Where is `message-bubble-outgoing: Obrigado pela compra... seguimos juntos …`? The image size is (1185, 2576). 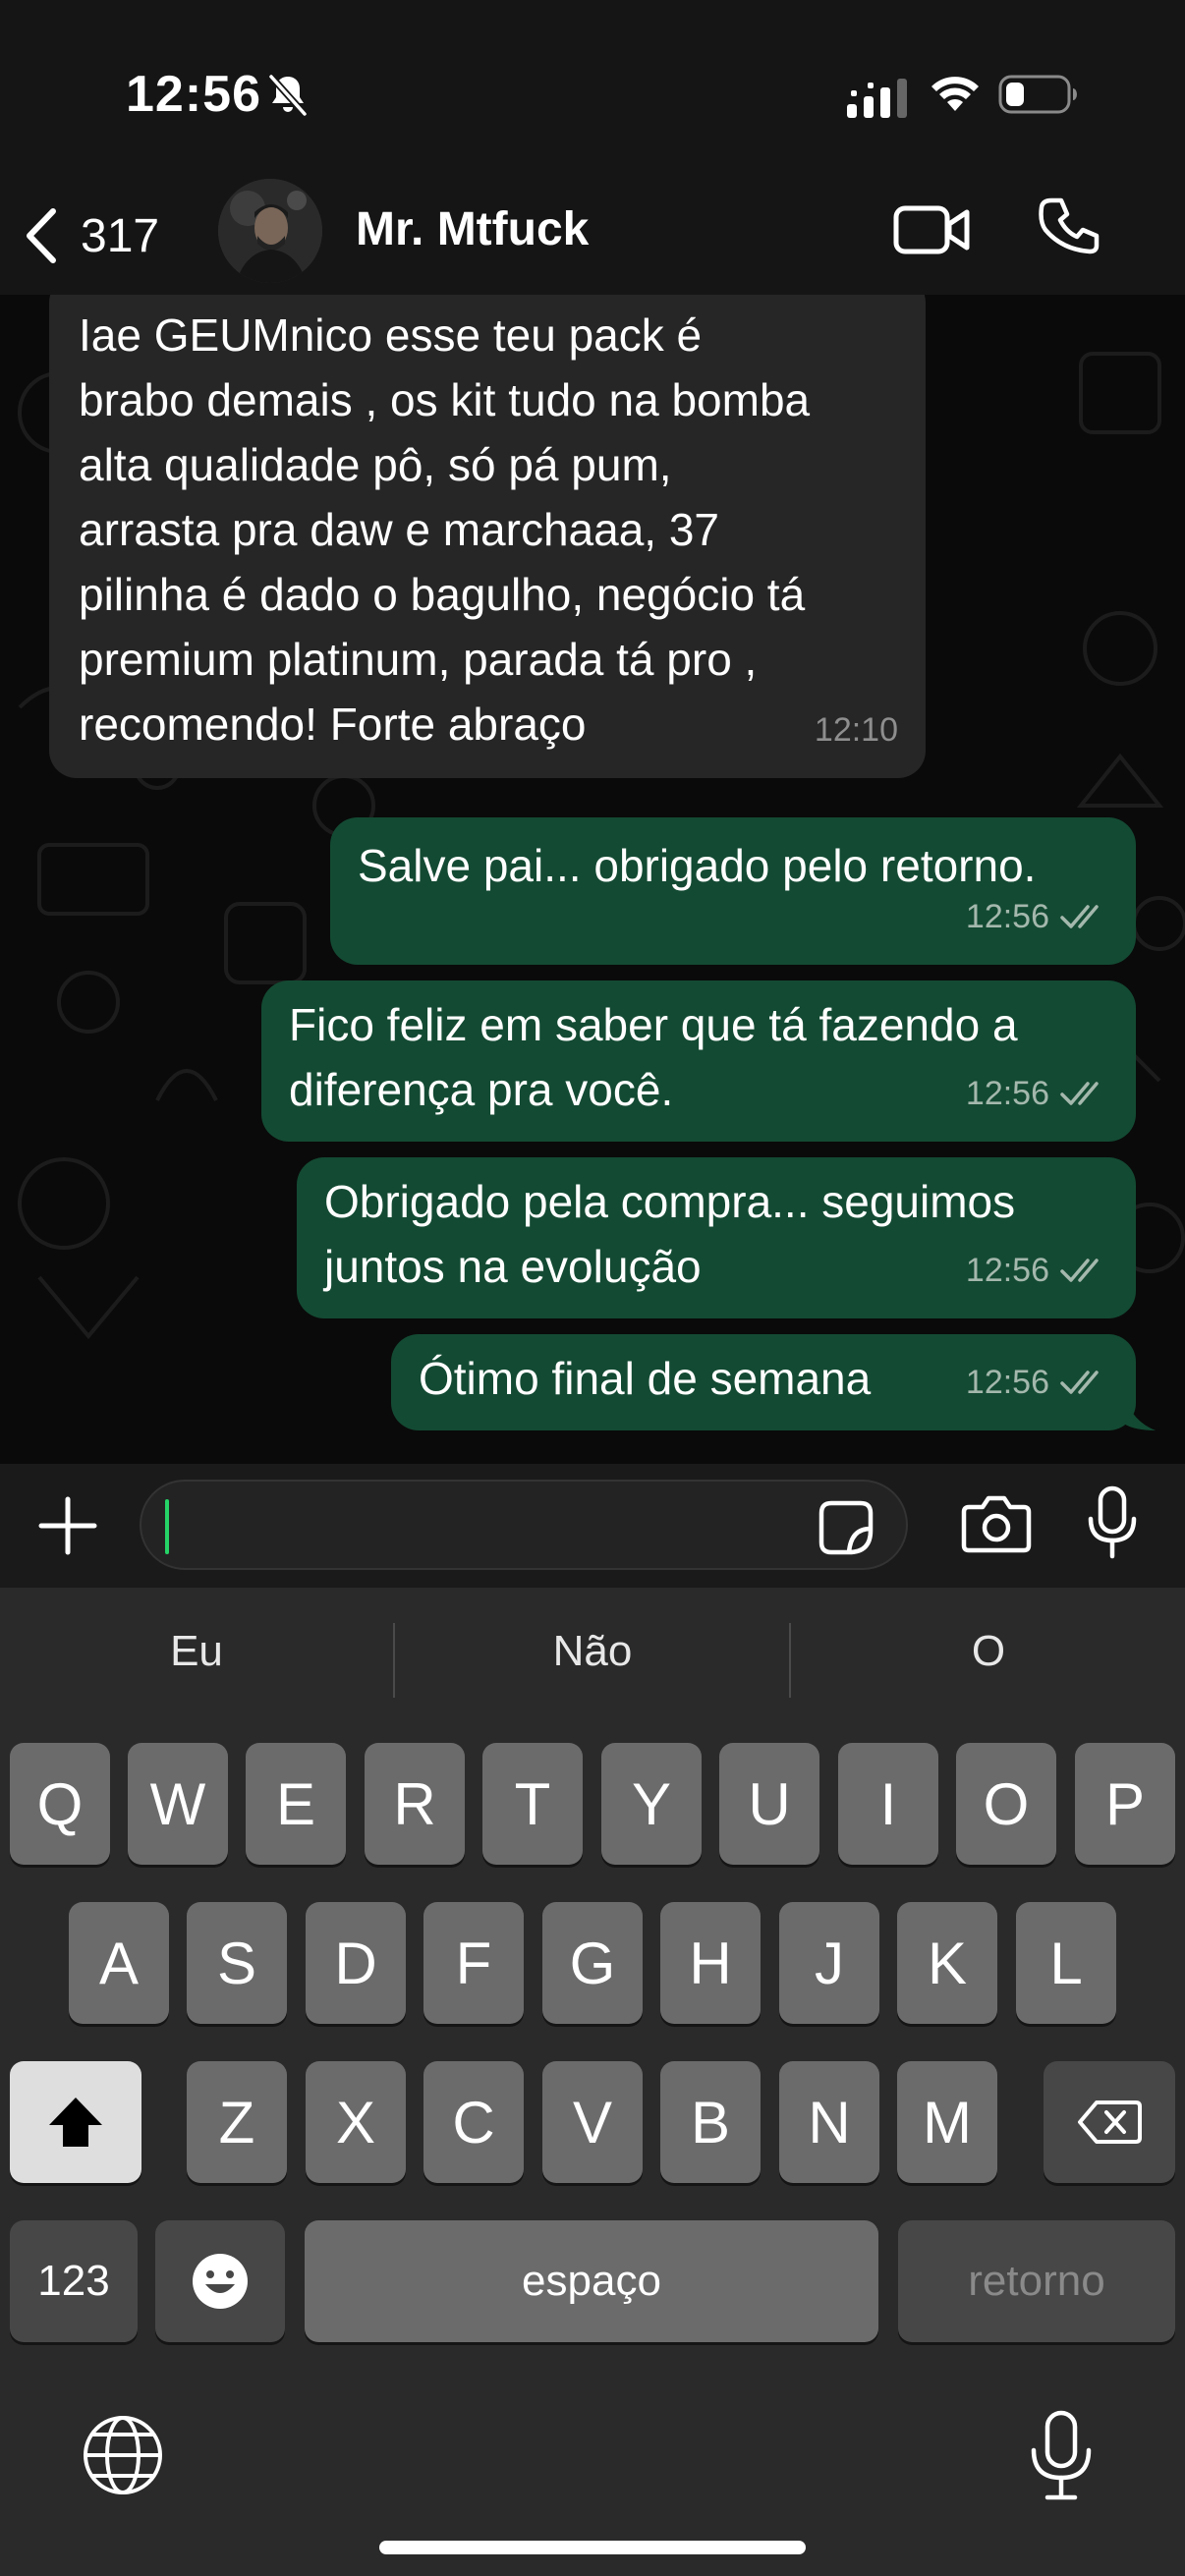 message-bubble-outgoing: Obrigado pela compra... seguimos juntos … is located at coordinates (717, 1237).